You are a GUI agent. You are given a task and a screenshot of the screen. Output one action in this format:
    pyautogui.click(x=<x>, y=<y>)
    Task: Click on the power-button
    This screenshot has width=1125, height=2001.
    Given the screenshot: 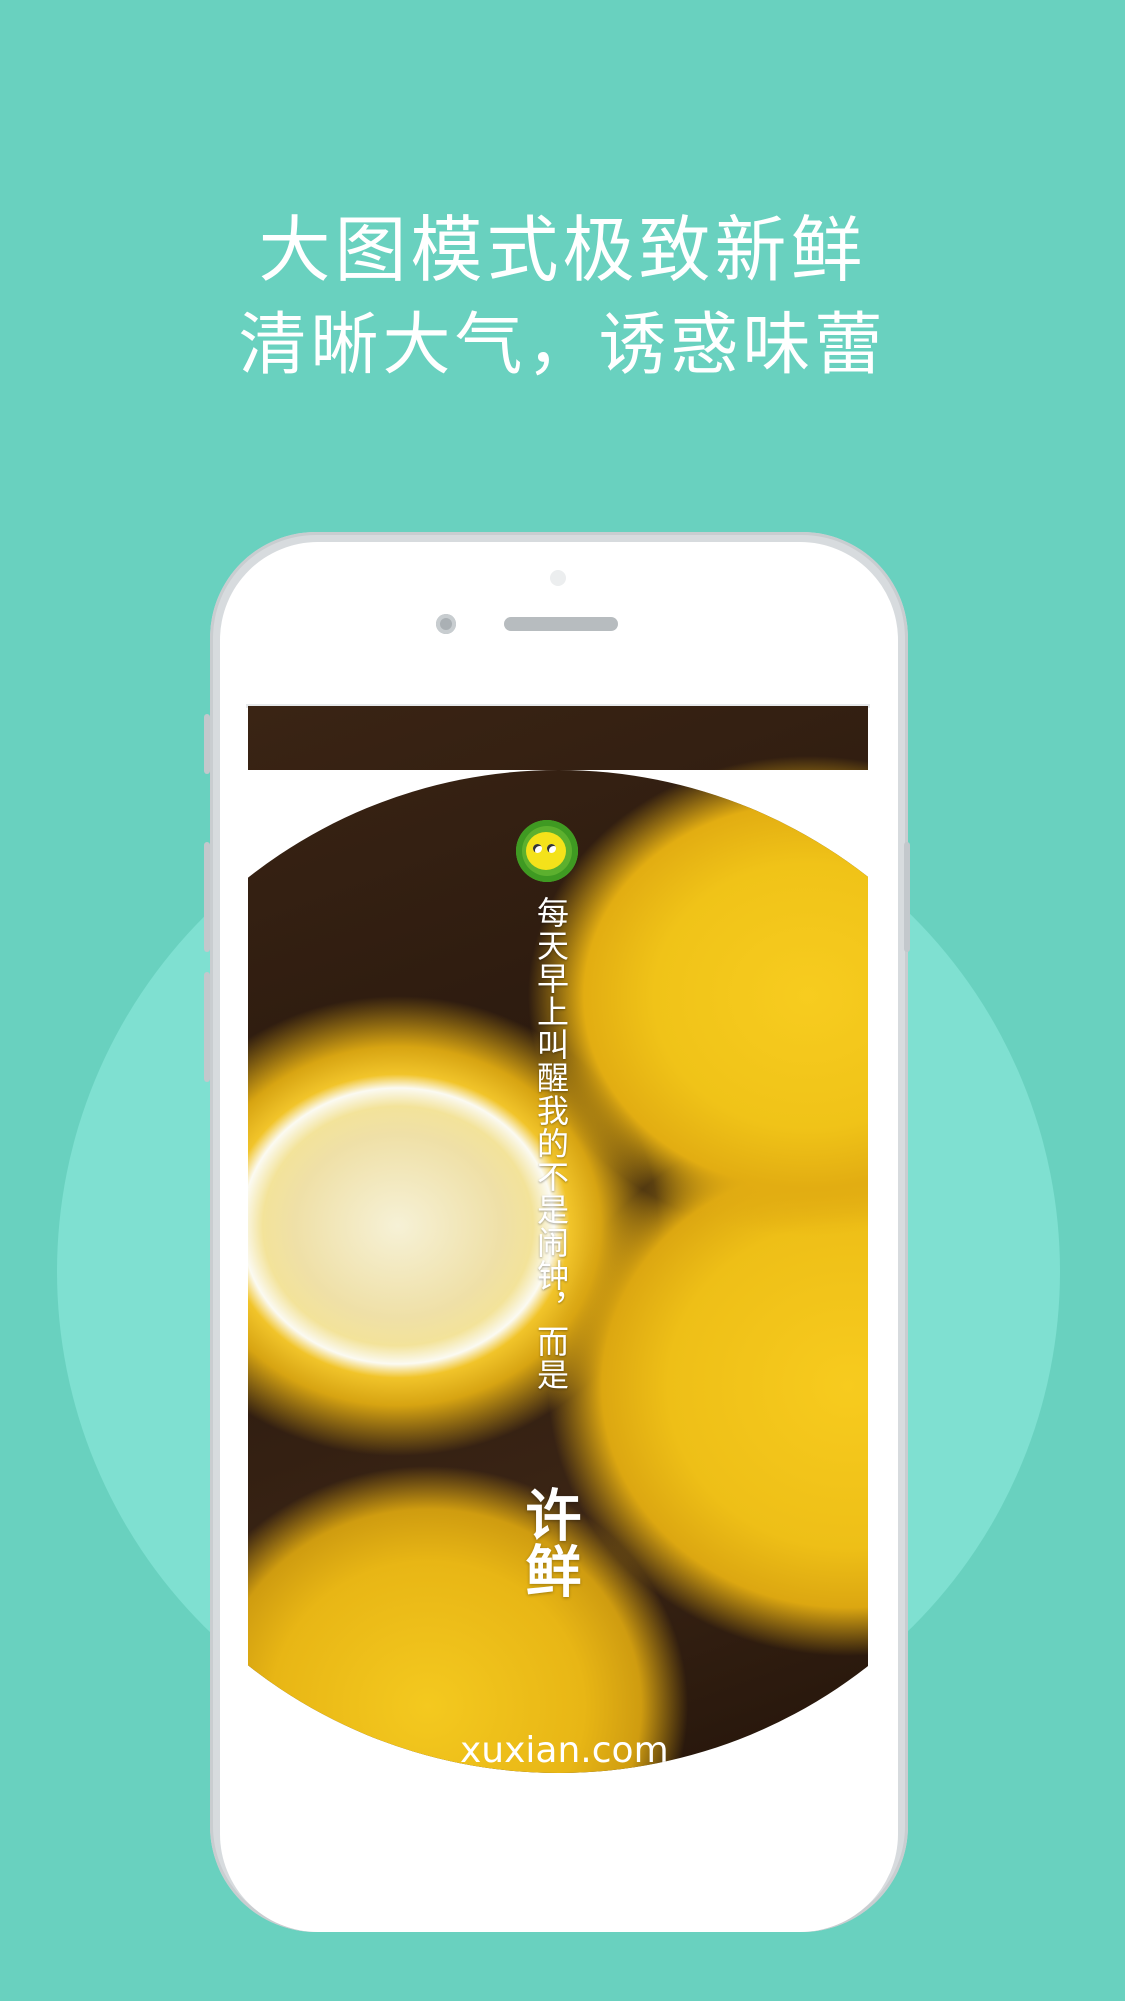 What is the action you would take?
    pyautogui.click(x=907, y=897)
    